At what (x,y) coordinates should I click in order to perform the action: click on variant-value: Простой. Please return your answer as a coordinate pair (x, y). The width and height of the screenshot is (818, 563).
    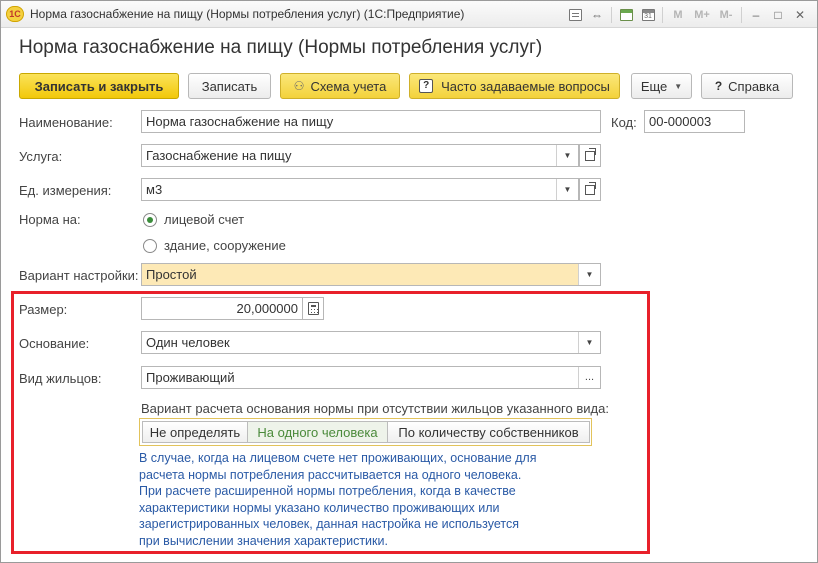
    Looking at the image, I should click on (171, 274).